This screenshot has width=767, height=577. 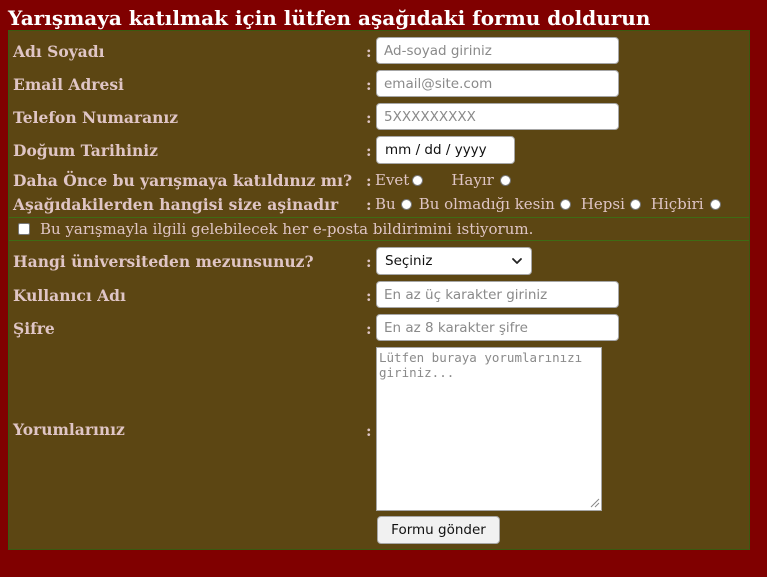 I want to click on password-row: Şifre :, so click(x=380, y=328).